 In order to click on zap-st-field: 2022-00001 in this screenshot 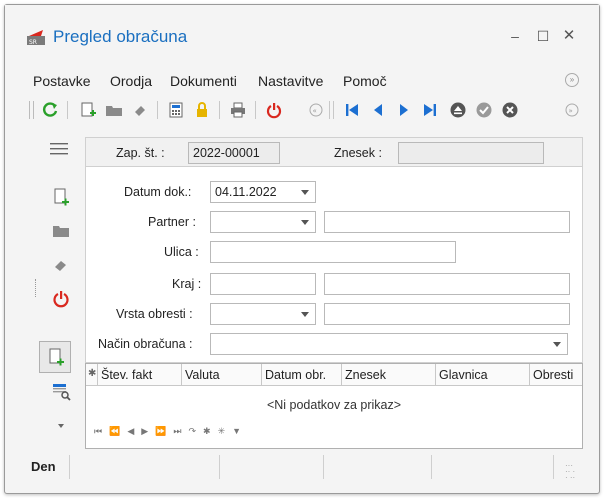, I will do `click(234, 153)`.